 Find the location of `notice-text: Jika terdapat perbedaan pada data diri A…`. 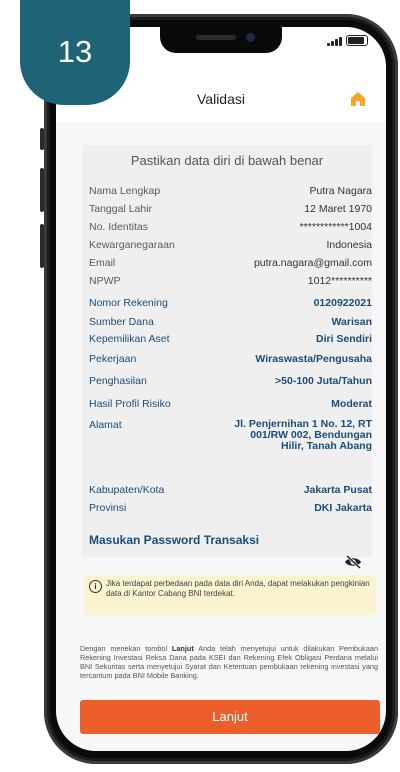

notice-text: Jika terdapat perbedaan pada data diri A… is located at coordinates (238, 588).